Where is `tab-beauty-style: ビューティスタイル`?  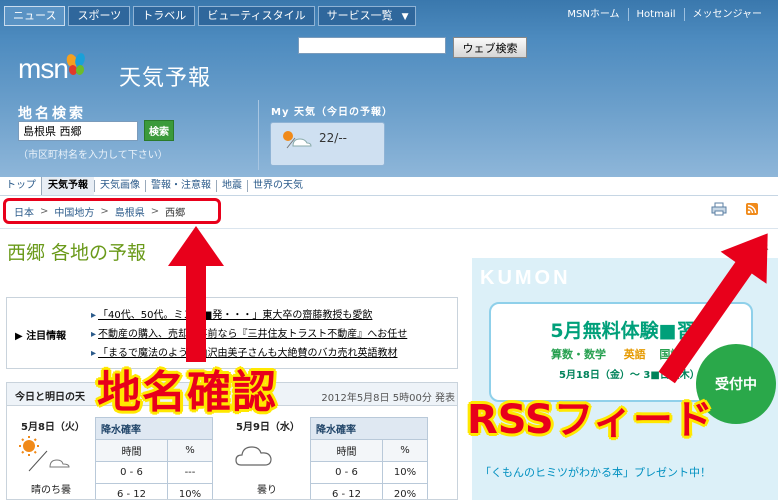
tab-beauty-style: ビューティスタイル is located at coordinates (256, 16).